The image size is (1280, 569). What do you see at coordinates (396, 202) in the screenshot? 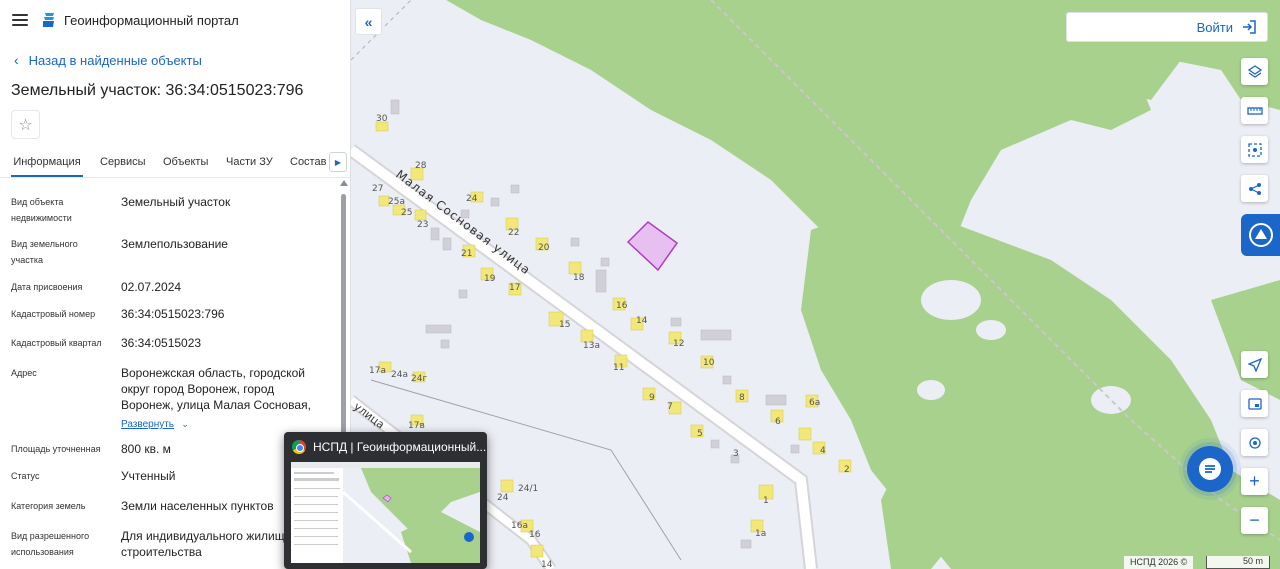
I see `svg-text: 25а` at bounding box center [396, 202].